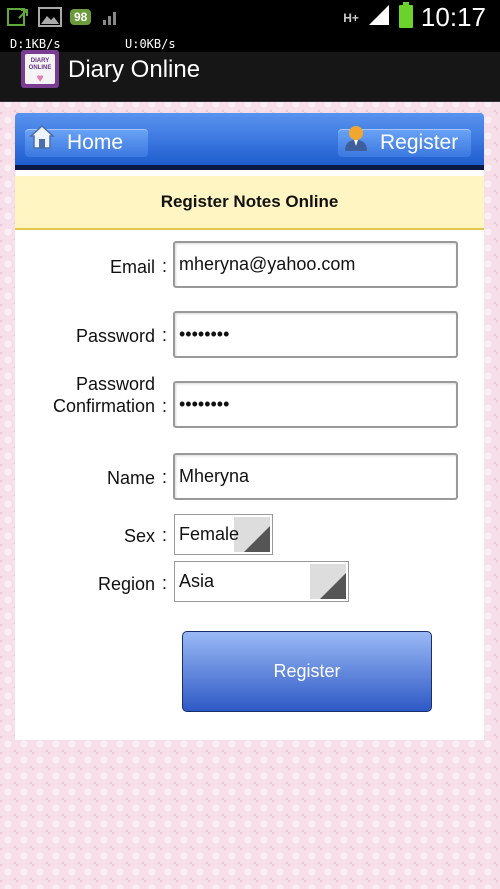 This screenshot has width=500, height=889. What do you see at coordinates (35, 44) in the screenshot?
I see `download-speed: D:1KB/s` at bounding box center [35, 44].